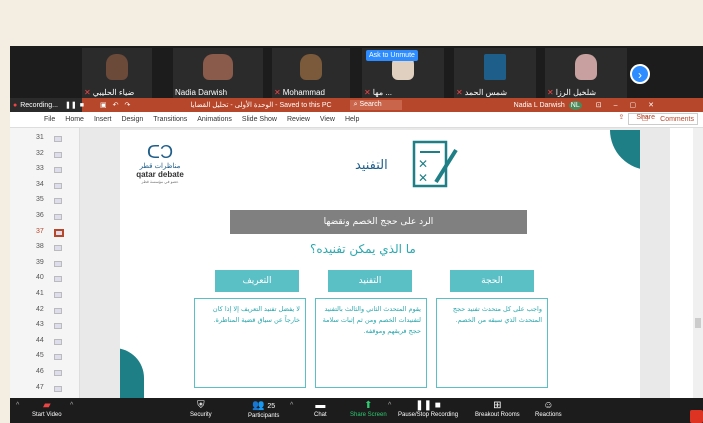 This screenshot has height=423, width=703. What do you see at coordinates (572, 92) in the screenshot?
I see `participant-name: ✕ شلخيل الرزا` at bounding box center [572, 92].